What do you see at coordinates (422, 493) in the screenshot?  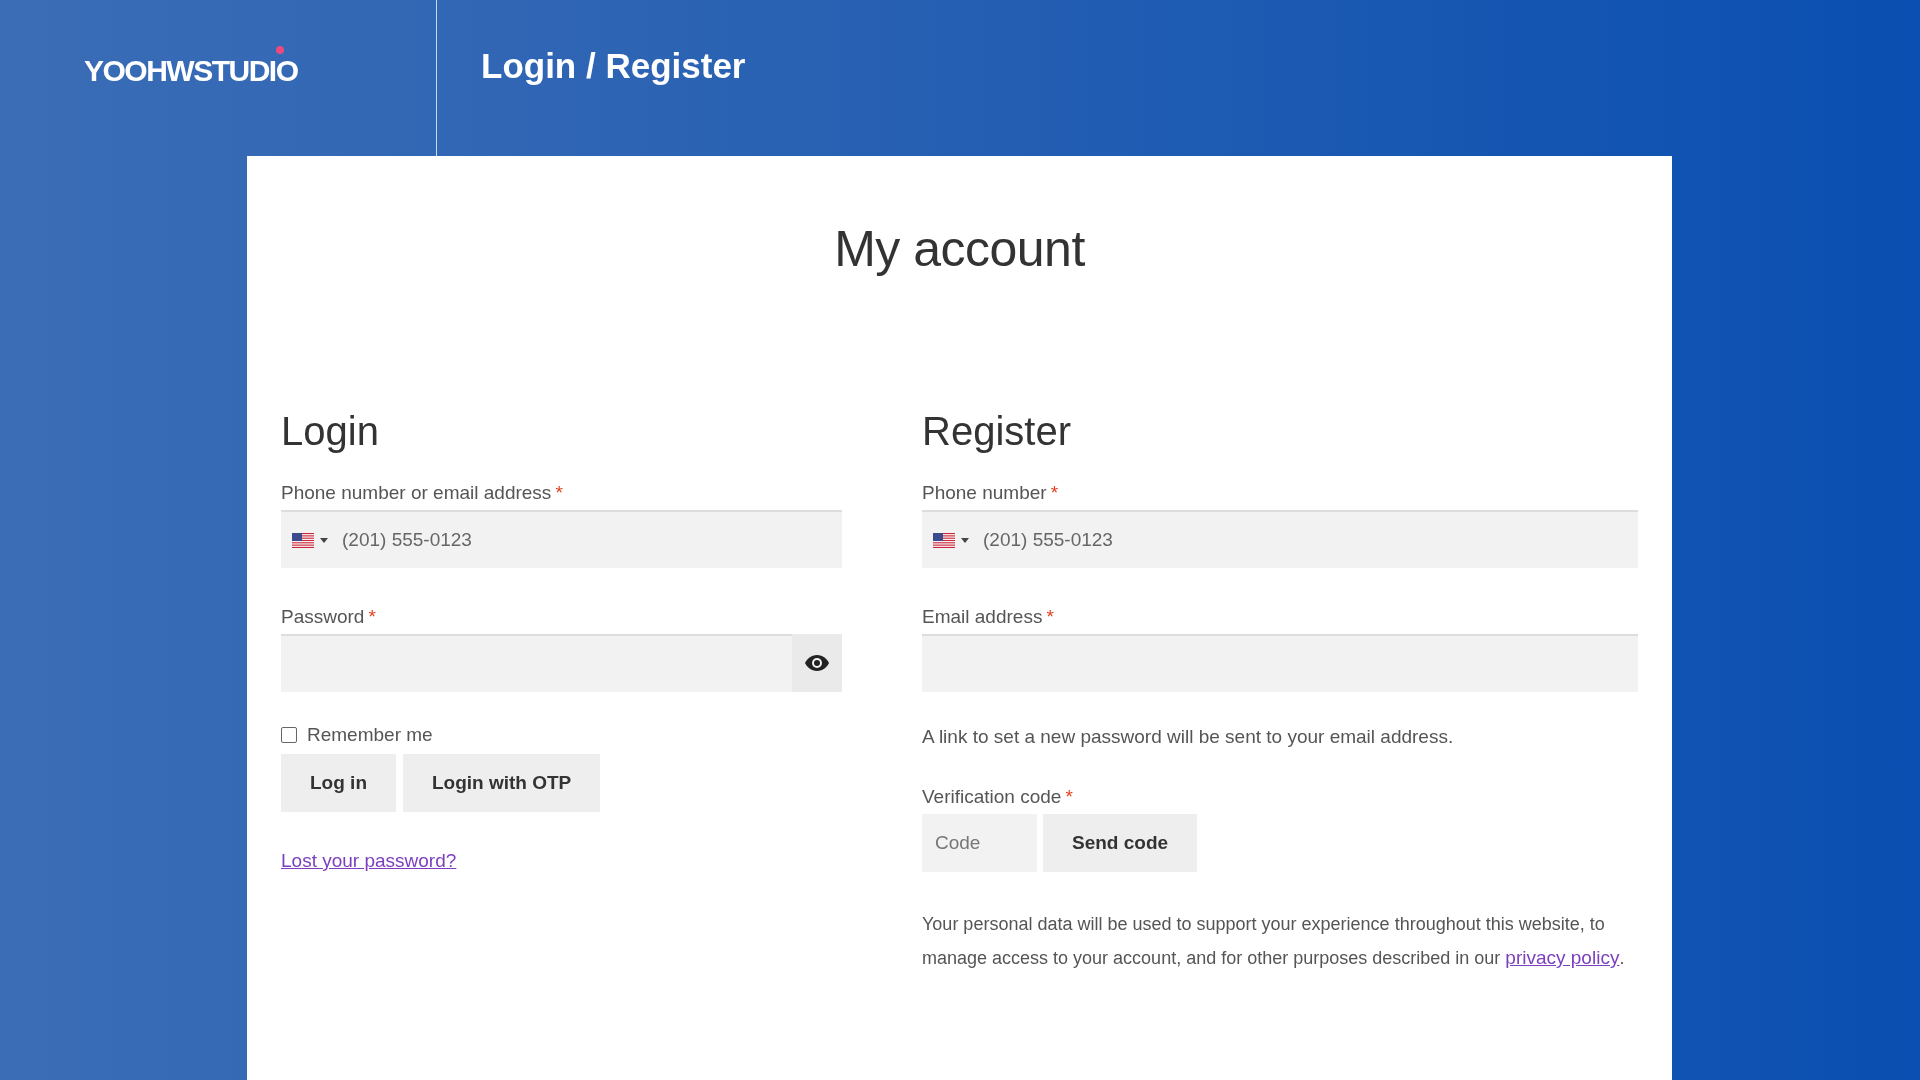 I see `field-label: Phone number or email address *` at bounding box center [422, 493].